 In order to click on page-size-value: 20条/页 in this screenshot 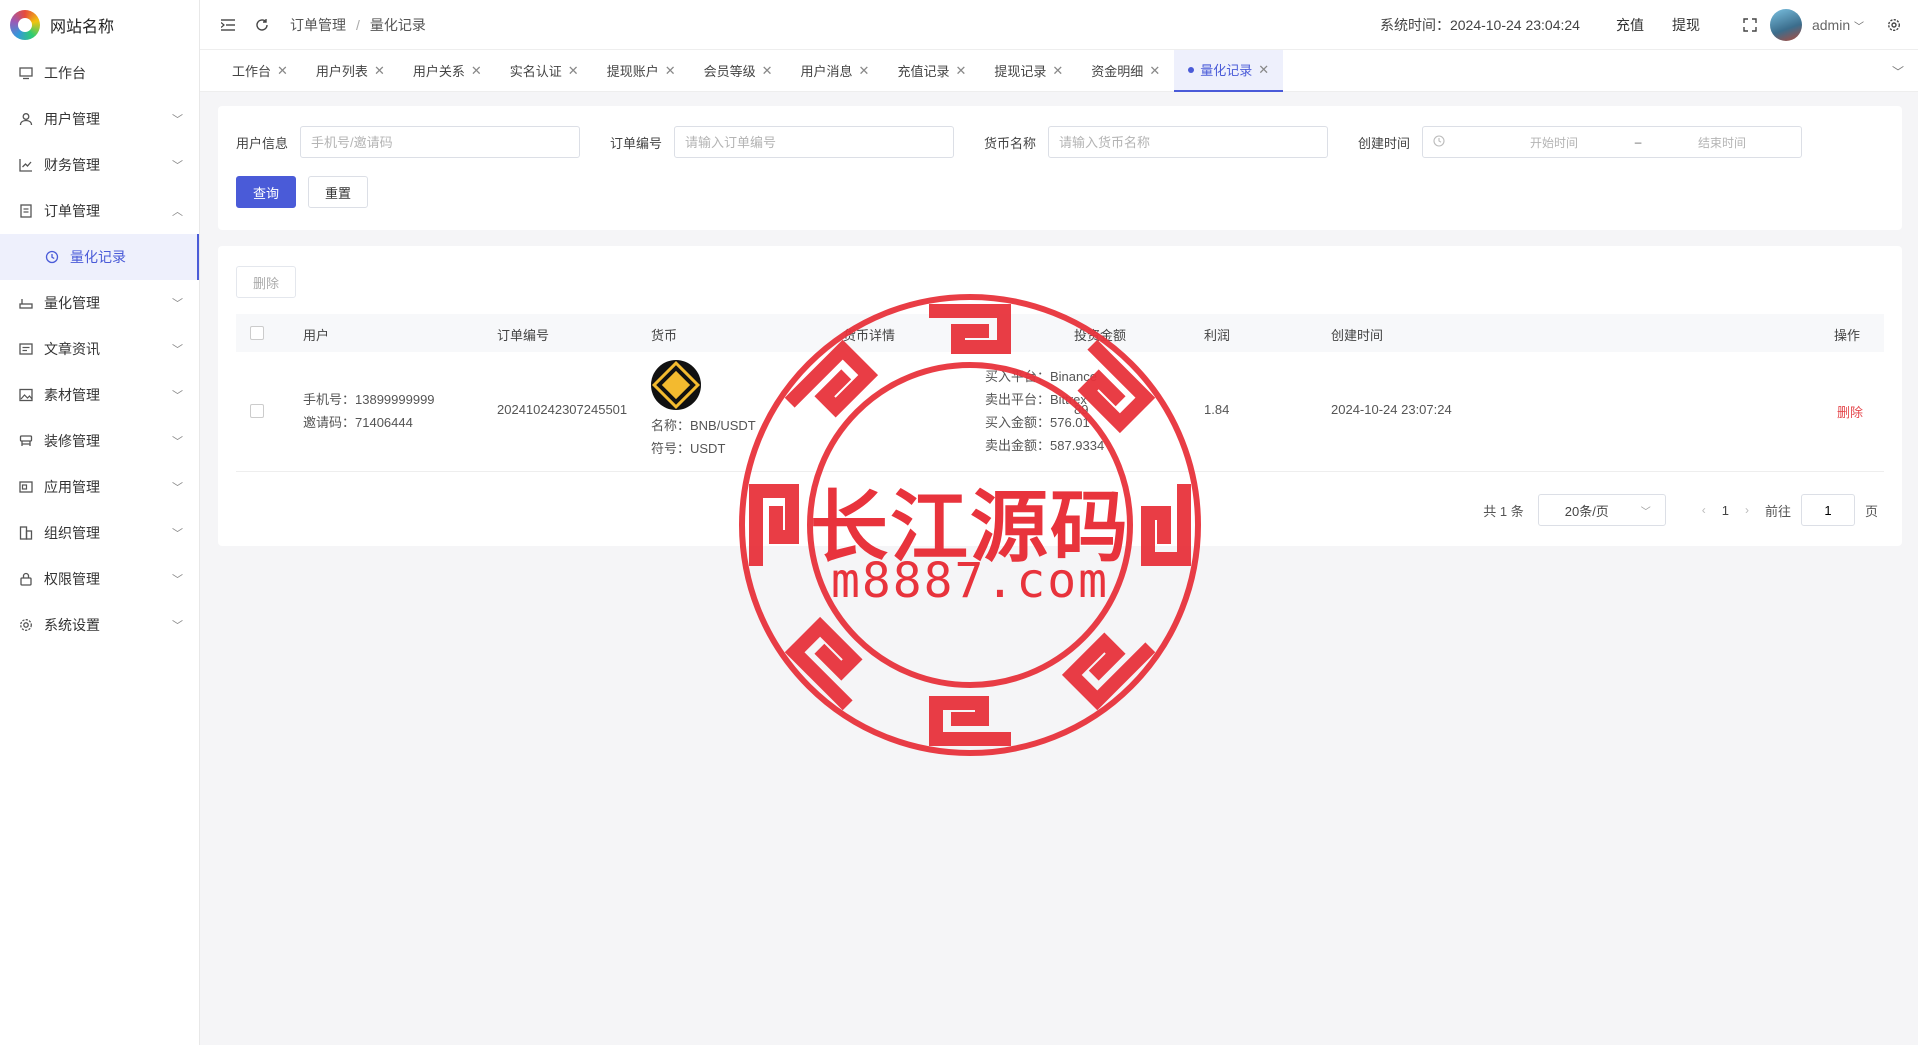, I will do `click(1586, 511)`.